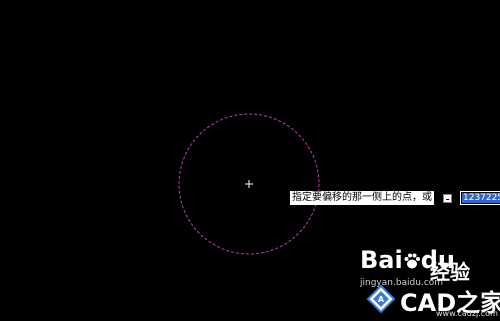  What do you see at coordinates (412, 258) in the screenshot?
I see `paw-icon` at bounding box center [412, 258].